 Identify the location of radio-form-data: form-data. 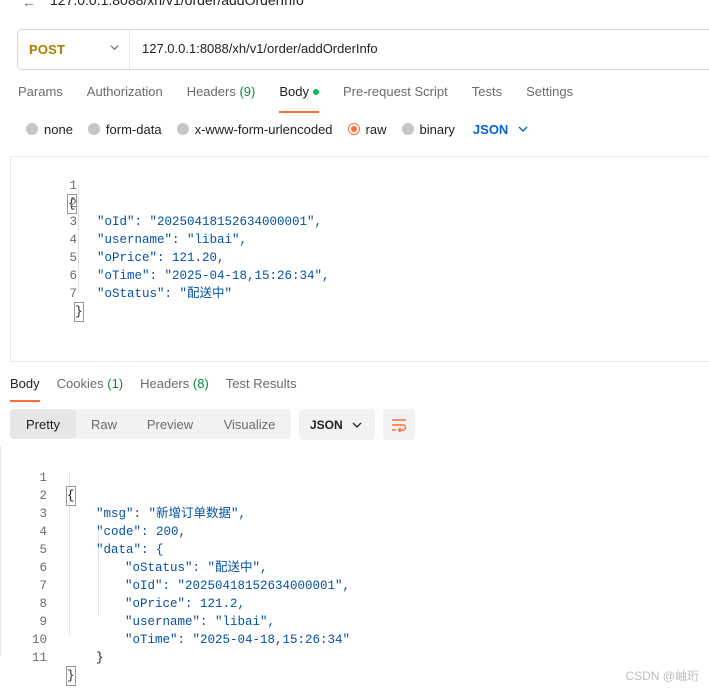
(124, 129).